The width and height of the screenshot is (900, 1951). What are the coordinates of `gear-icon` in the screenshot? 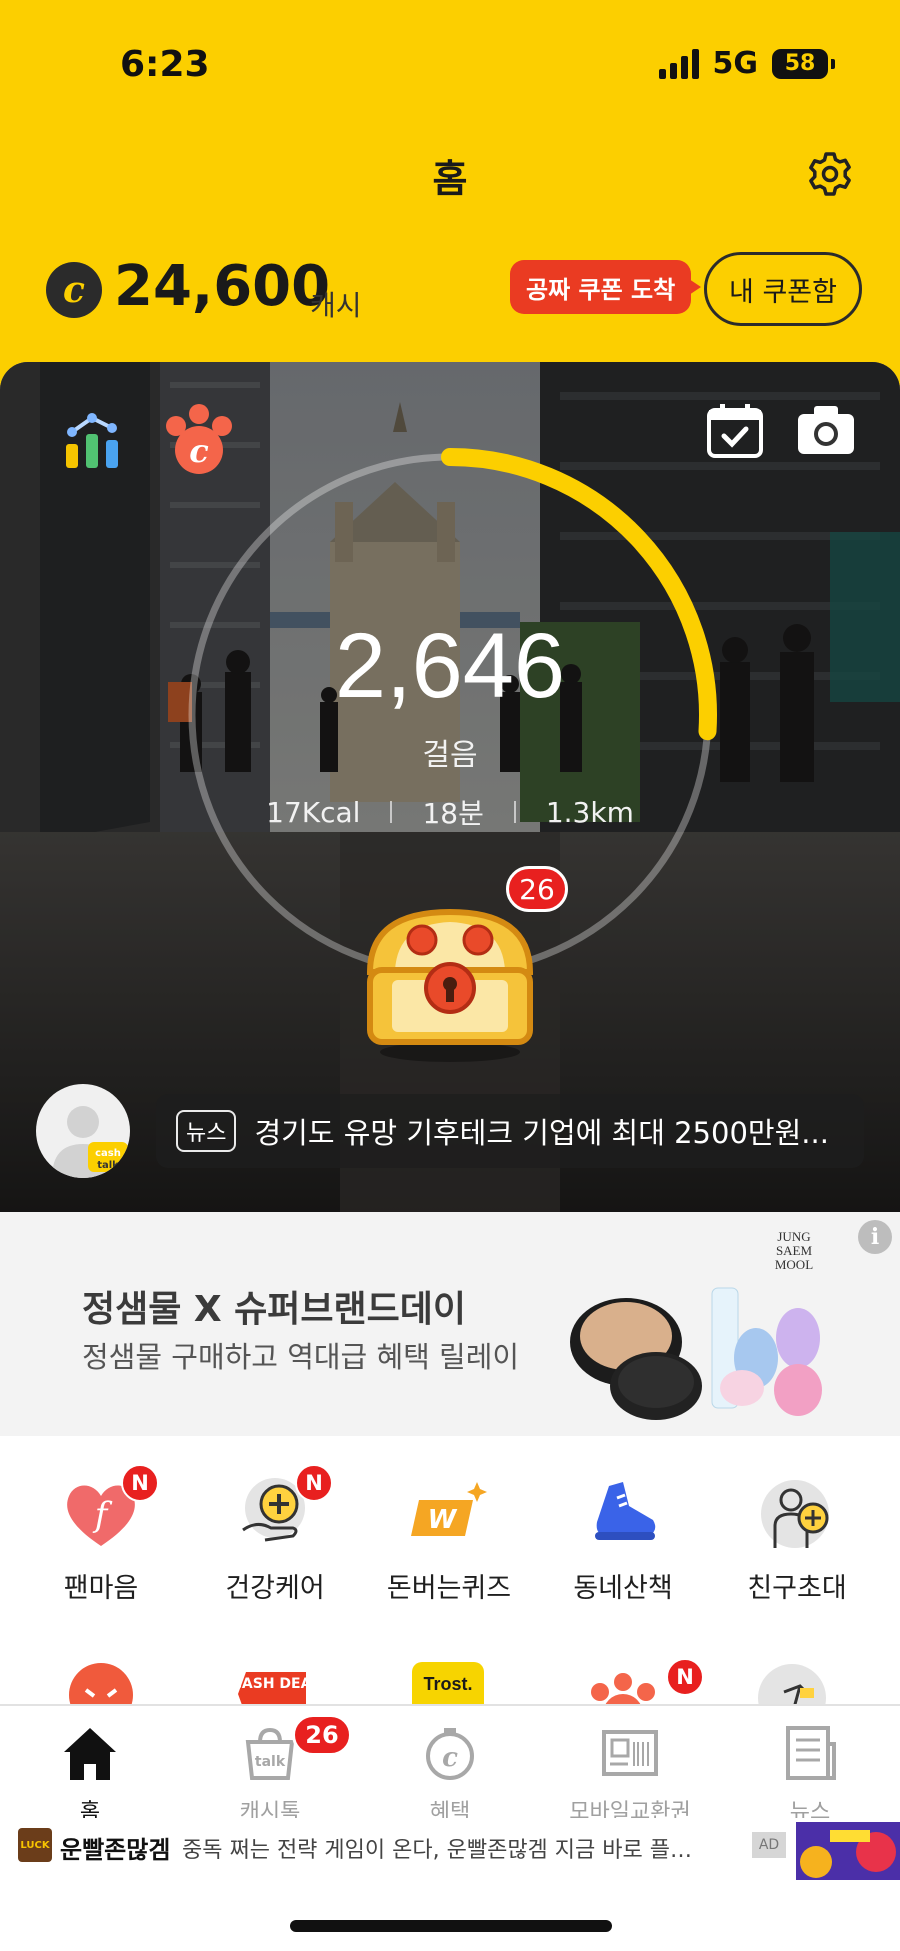 It's located at (830, 174).